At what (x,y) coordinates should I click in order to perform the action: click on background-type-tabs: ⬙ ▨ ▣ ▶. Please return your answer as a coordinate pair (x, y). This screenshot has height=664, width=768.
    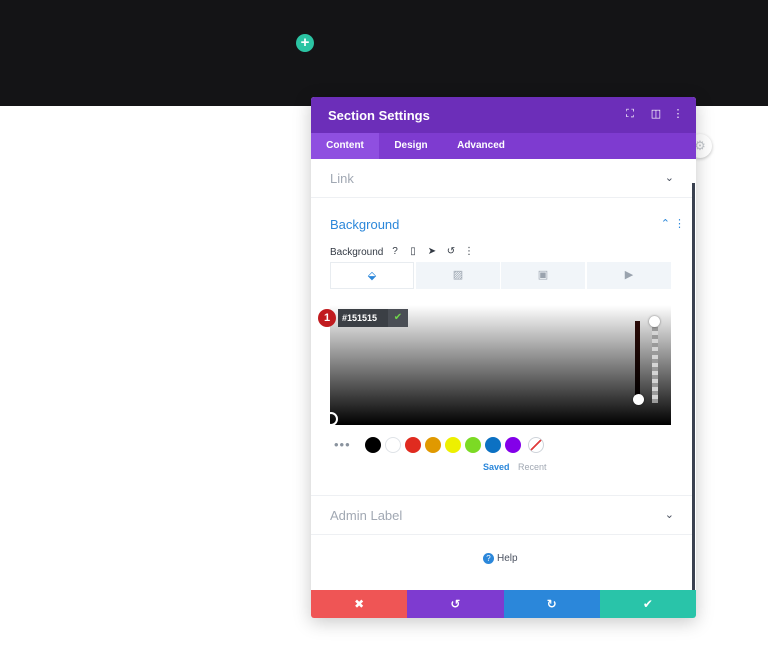
    Looking at the image, I should click on (500, 276).